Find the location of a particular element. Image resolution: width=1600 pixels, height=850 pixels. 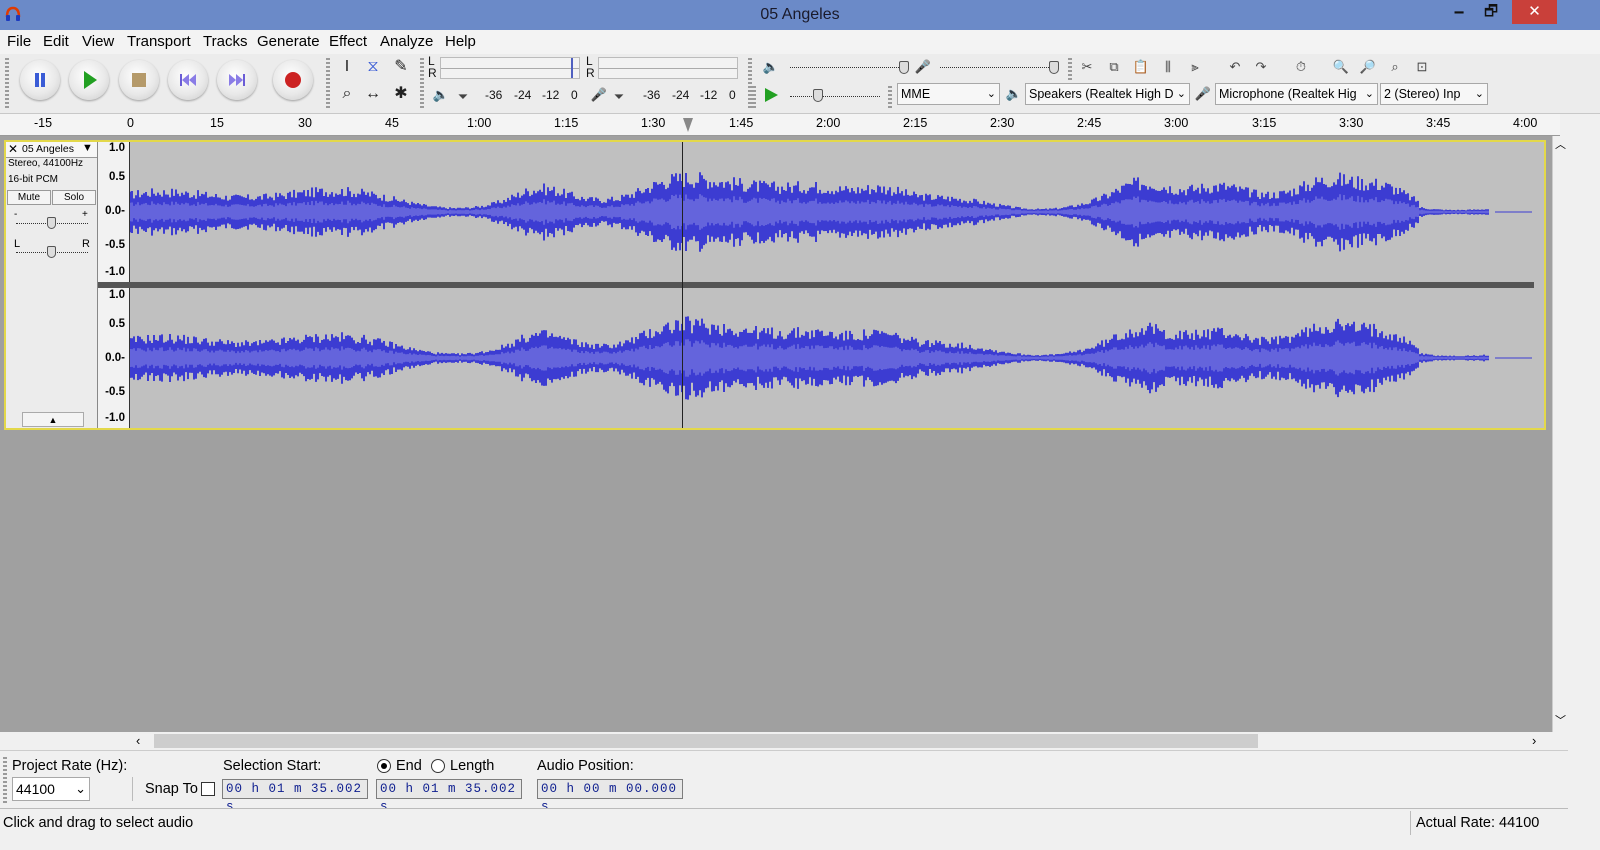

menu-edit: Edit is located at coordinates (56, 41).